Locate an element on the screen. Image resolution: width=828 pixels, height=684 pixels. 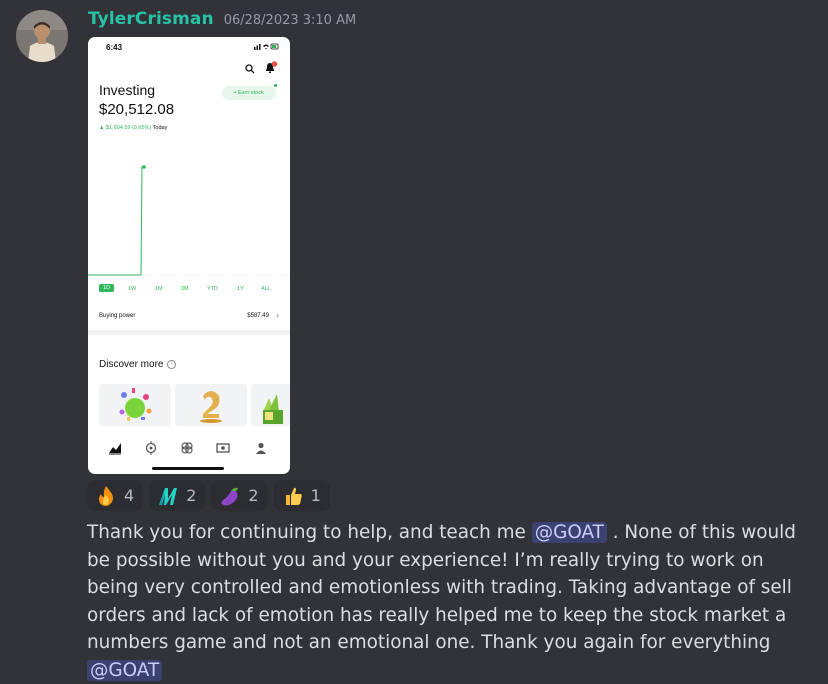
plant-box-icon is located at coordinates (273, 409).